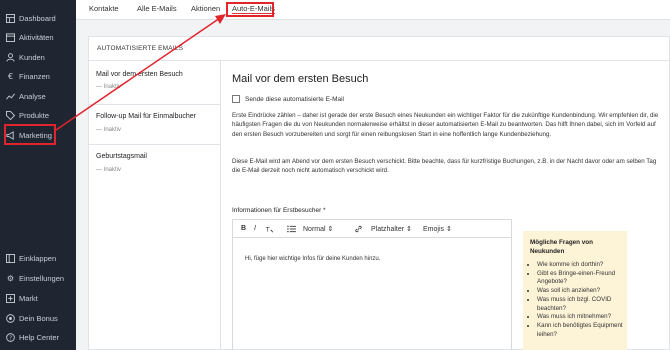 This screenshot has width=670, height=350. Describe the element at coordinates (155, 164) in the screenshot. I see `list-item: Geburtstagsmail — Inaktiv` at that location.